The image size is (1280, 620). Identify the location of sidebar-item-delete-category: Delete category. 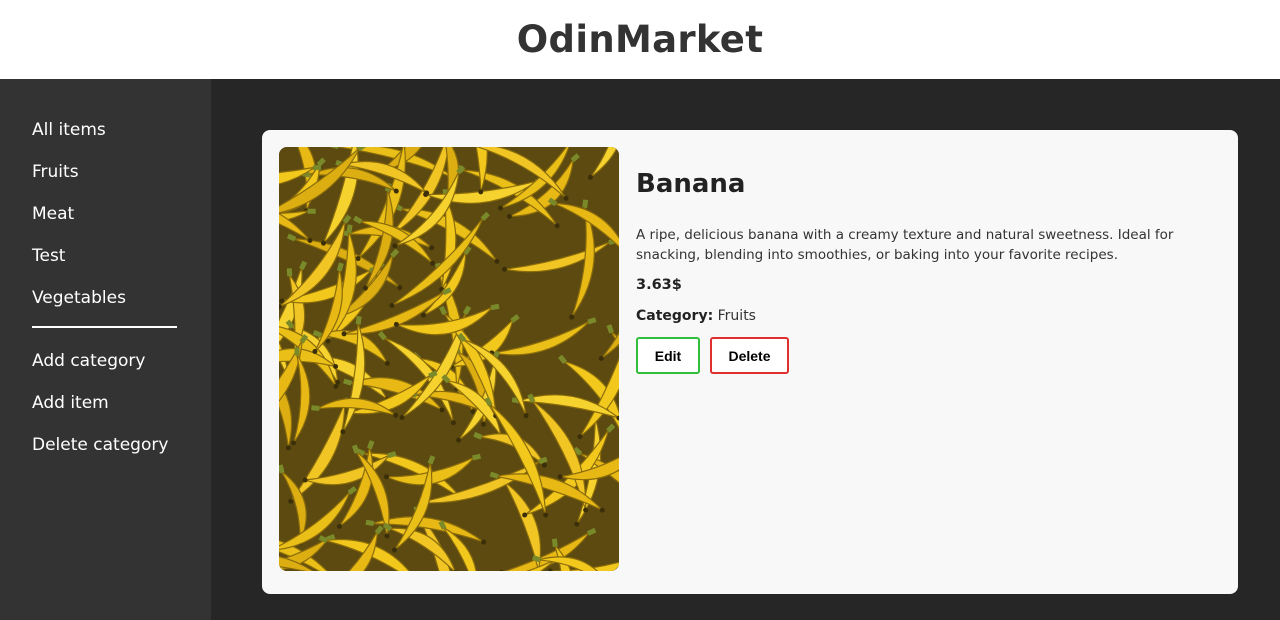
(121, 455).